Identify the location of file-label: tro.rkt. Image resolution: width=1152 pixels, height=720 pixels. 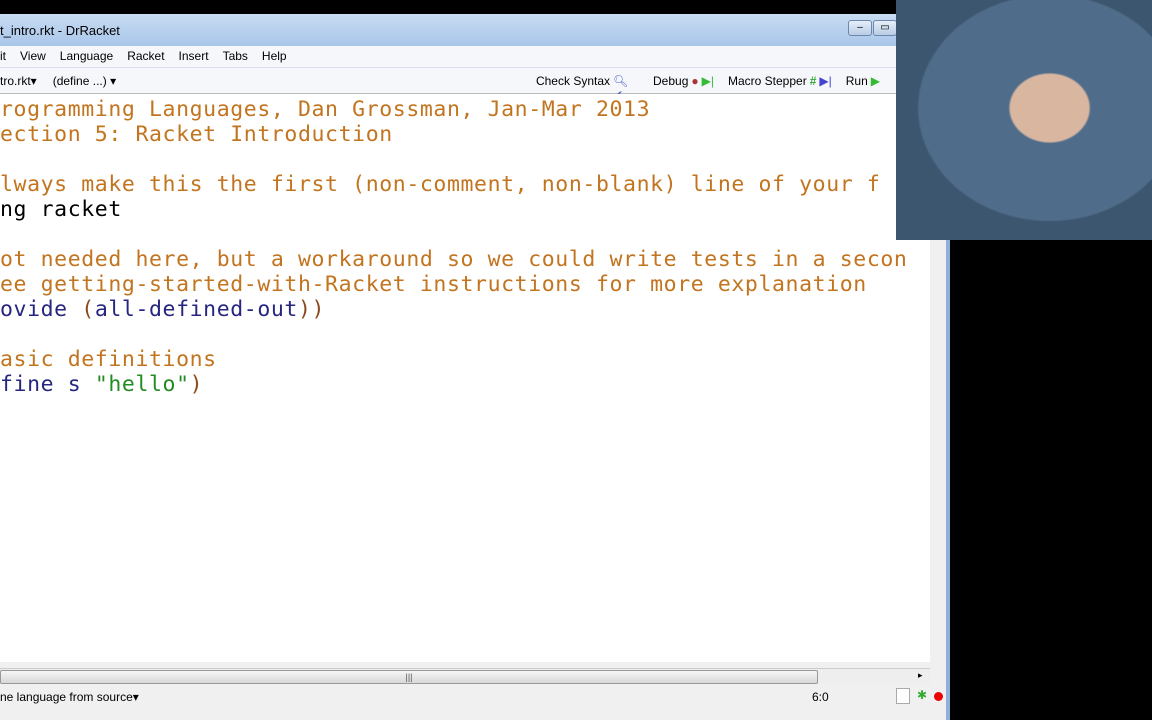
(15, 80).